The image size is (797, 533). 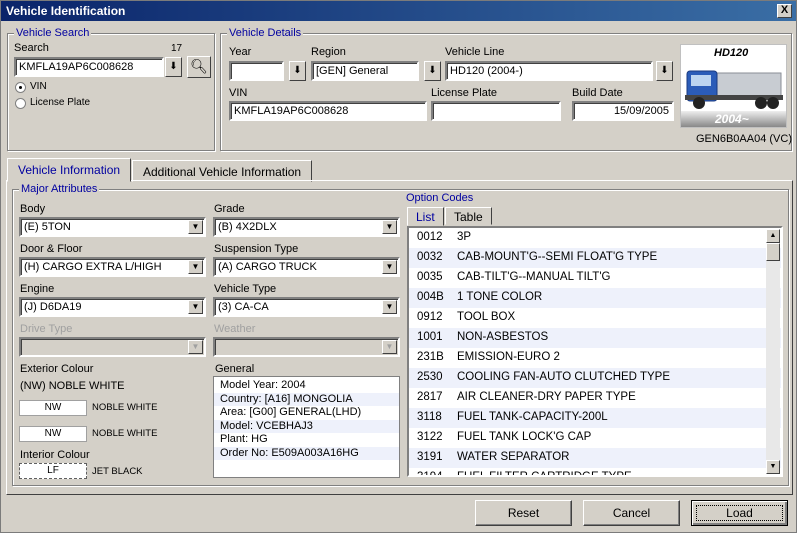 I want to click on engine-combo: (J) D6DA19 ▼, so click(x=112, y=307).